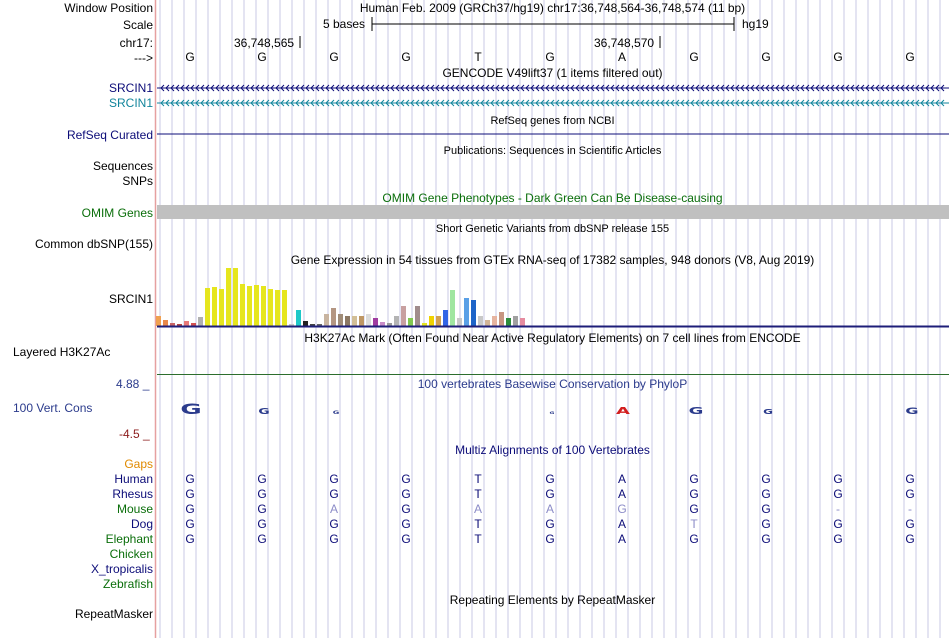  Describe the element at coordinates (129, 539) in the screenshot. I see `multiz-species-label: Elephant` at that location.